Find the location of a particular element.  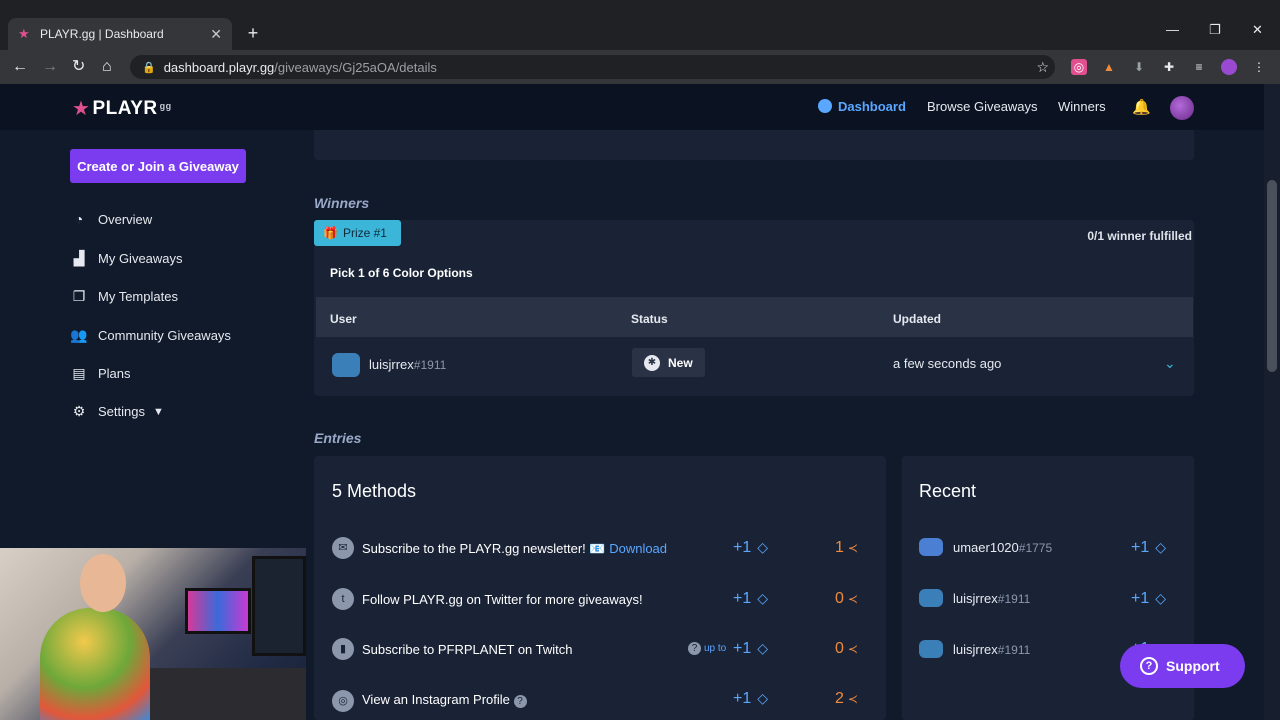

metamask-icon: ▲ is located at coordinates (1109, 67).